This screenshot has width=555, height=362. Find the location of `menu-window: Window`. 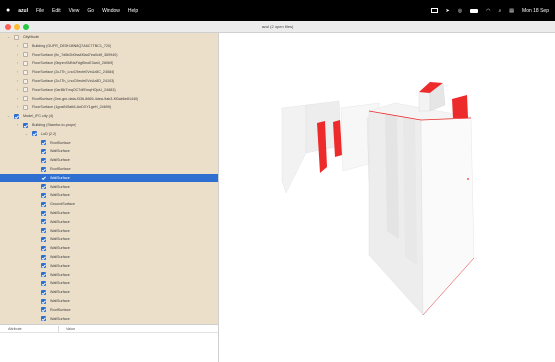

menu-window: Window is located at coordinates (111, 11).